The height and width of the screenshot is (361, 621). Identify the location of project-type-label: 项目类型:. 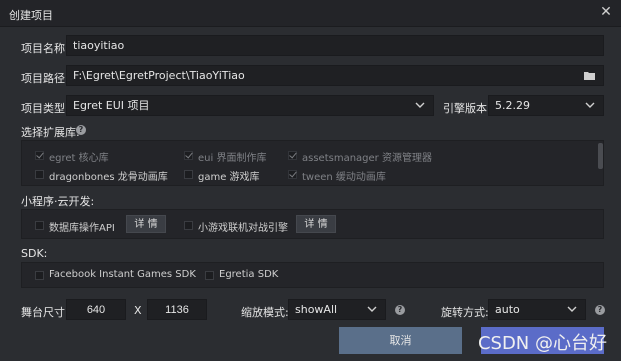
(45, 108).